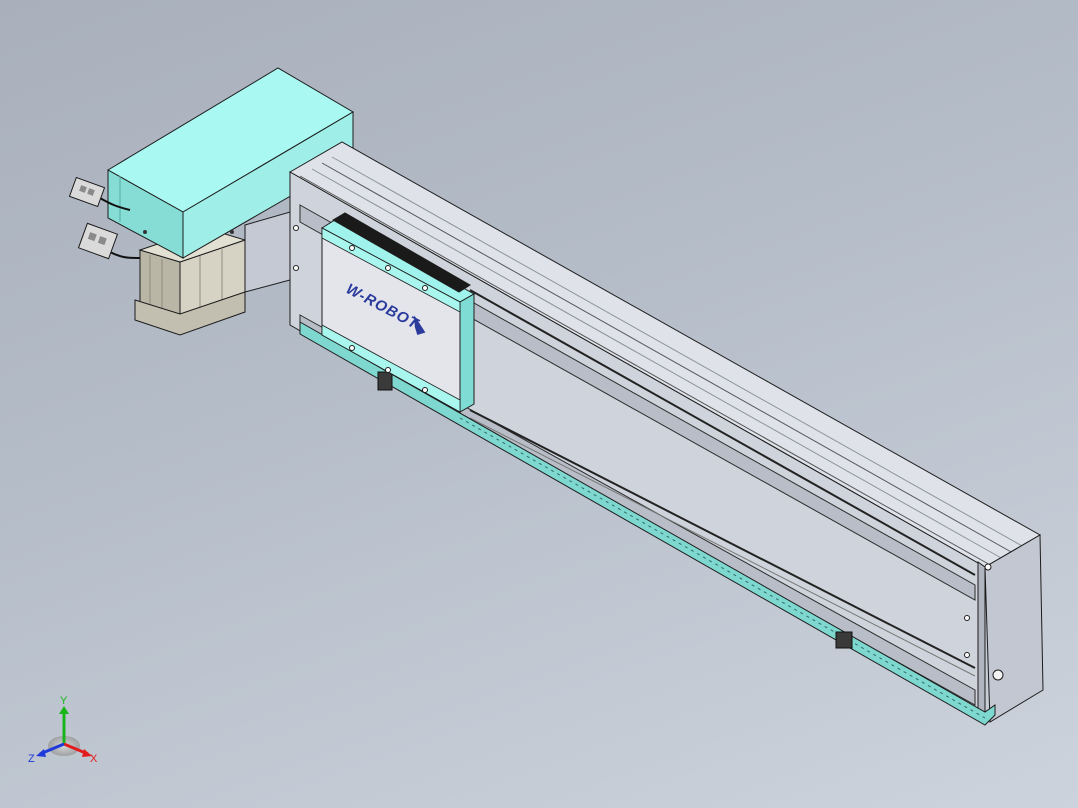  What do you see at coordinates (66, 732) in the screenshot?
I see `coordinate-triad: Y X Z` at bounding box center [66, 732].